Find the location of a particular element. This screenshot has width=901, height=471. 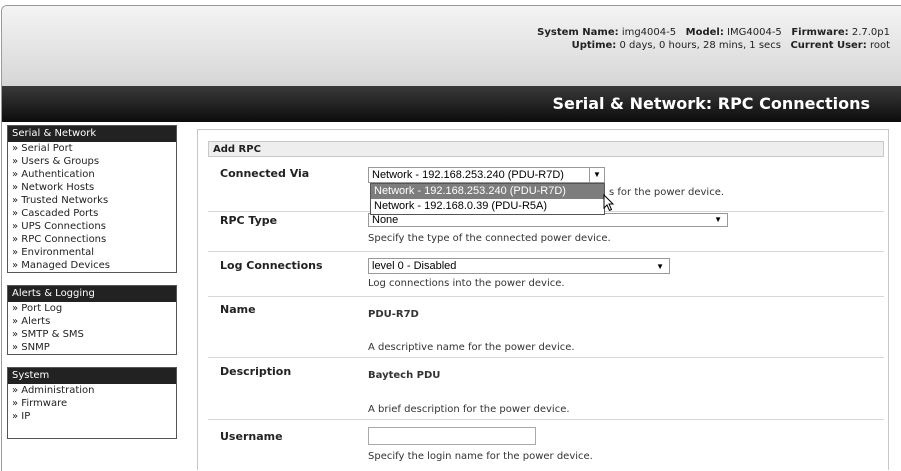

sidebar-item-ip: » IP is located at coordinates (92, 416).